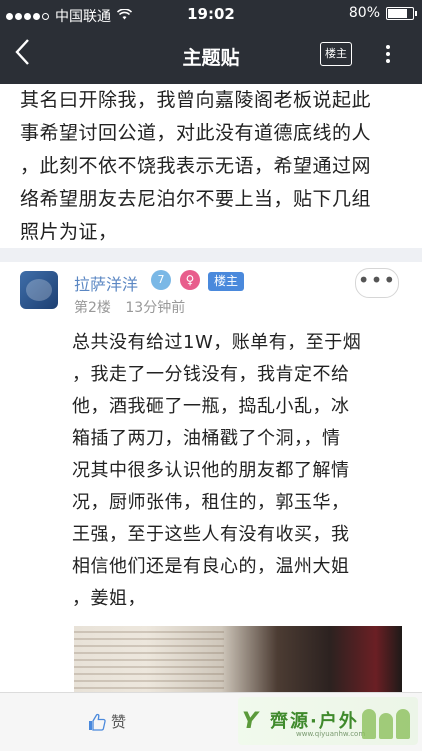 The image size is (422, 751). I want to click on reply-time: 13分钟前, so click(155, 308).